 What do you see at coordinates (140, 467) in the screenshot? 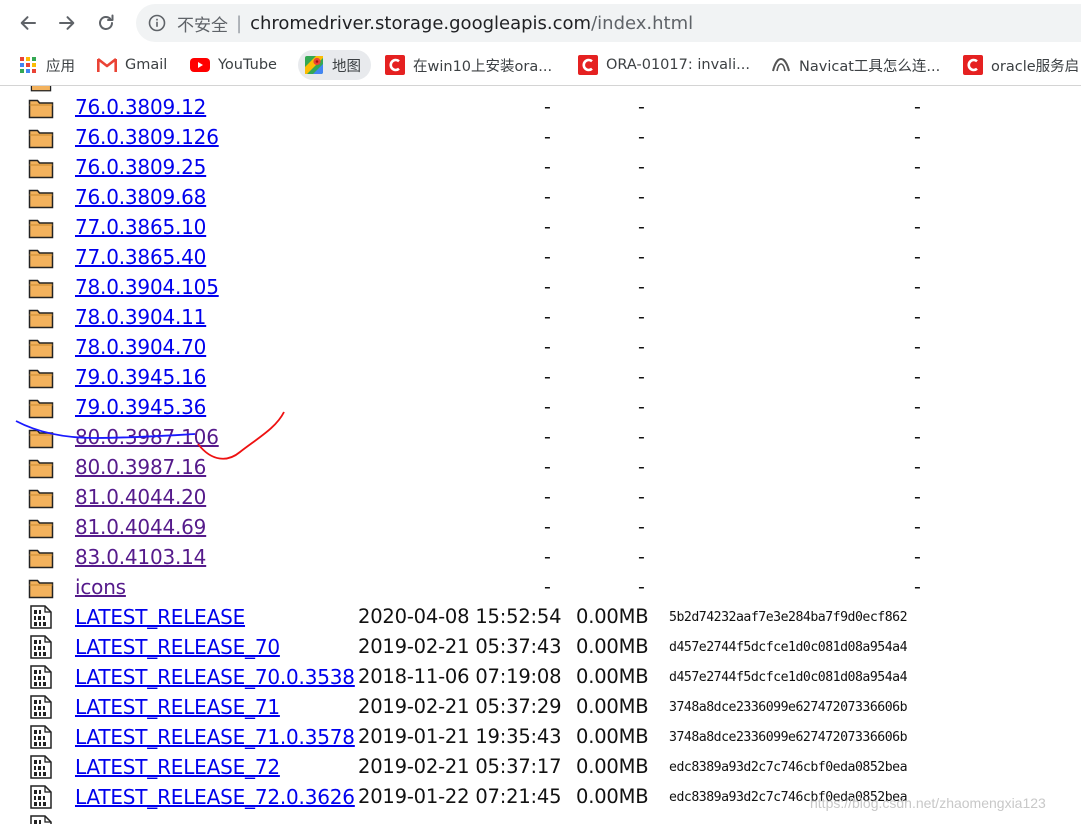
I see `folder-link: 80.0.3987.16` at bounding box center [140, 467].